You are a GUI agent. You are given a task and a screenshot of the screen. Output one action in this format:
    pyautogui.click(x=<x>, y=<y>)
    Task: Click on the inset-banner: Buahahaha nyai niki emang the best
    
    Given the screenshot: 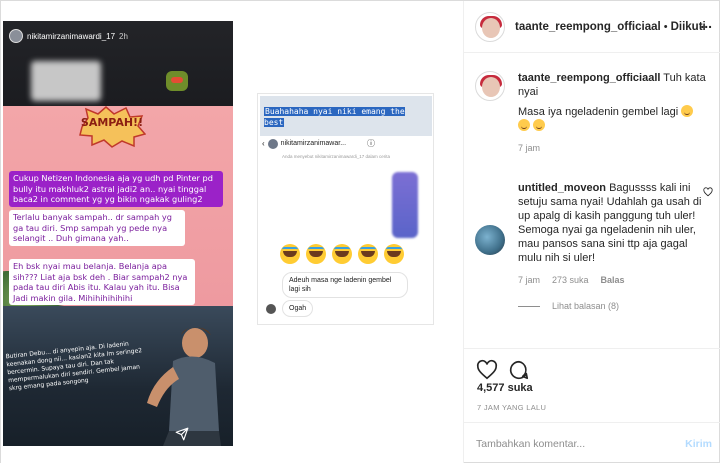 What is the action you would take?
    pyautogui.click(x=346, y=116)
    